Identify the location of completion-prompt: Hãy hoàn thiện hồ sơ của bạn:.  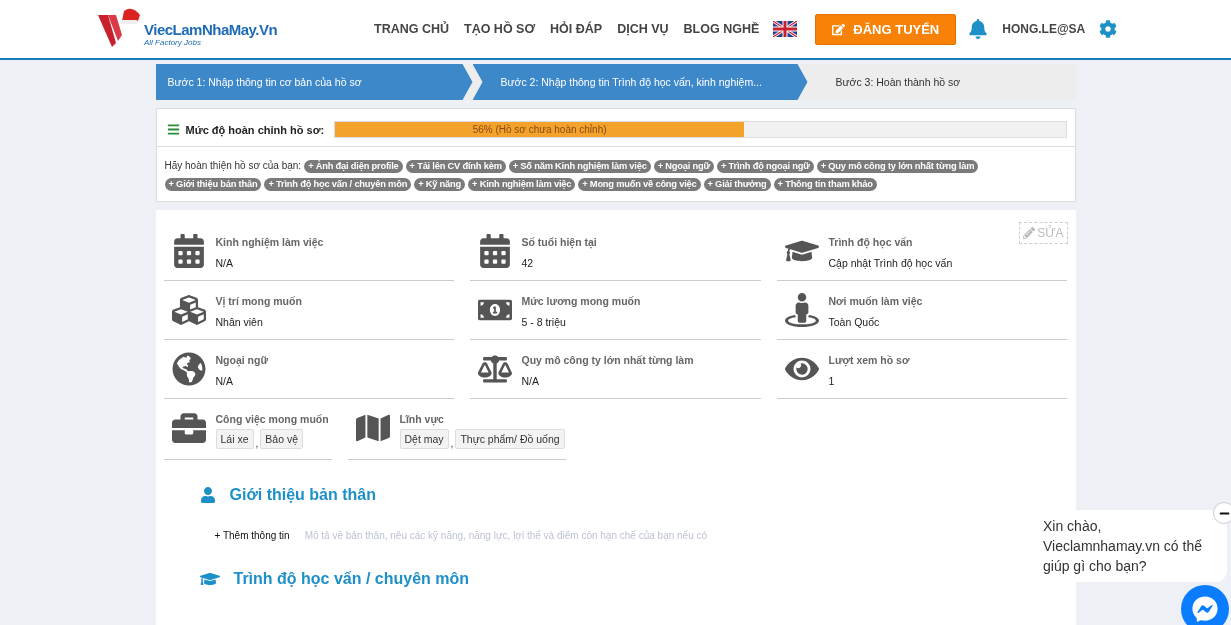
(233, 165).